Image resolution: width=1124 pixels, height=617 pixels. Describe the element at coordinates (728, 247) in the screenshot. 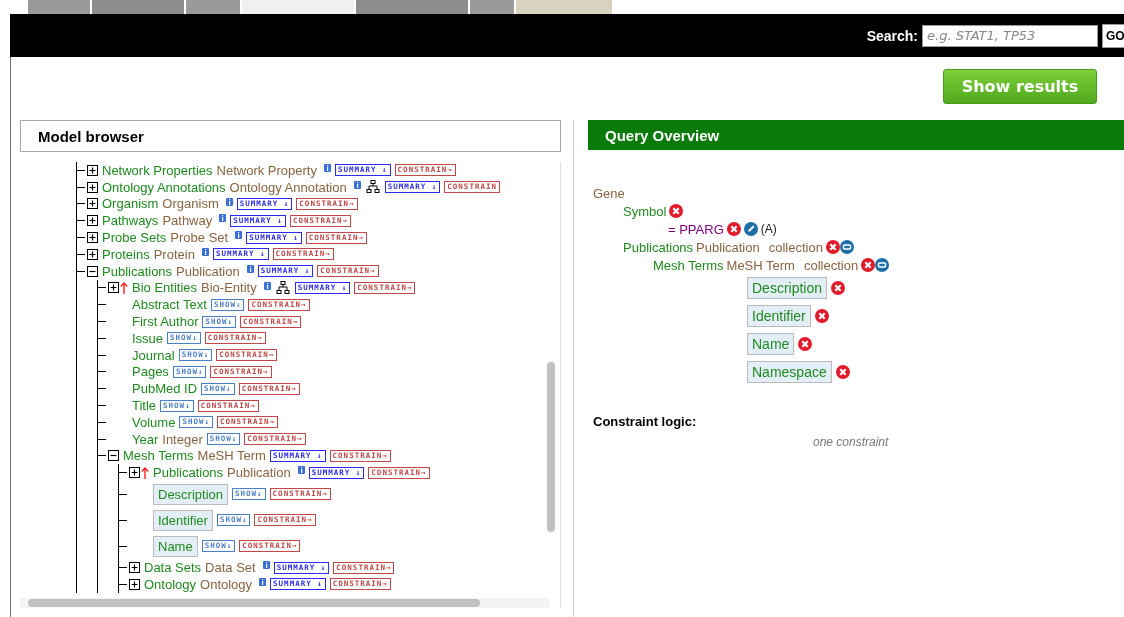

I see `query-type: Publication` at that location.